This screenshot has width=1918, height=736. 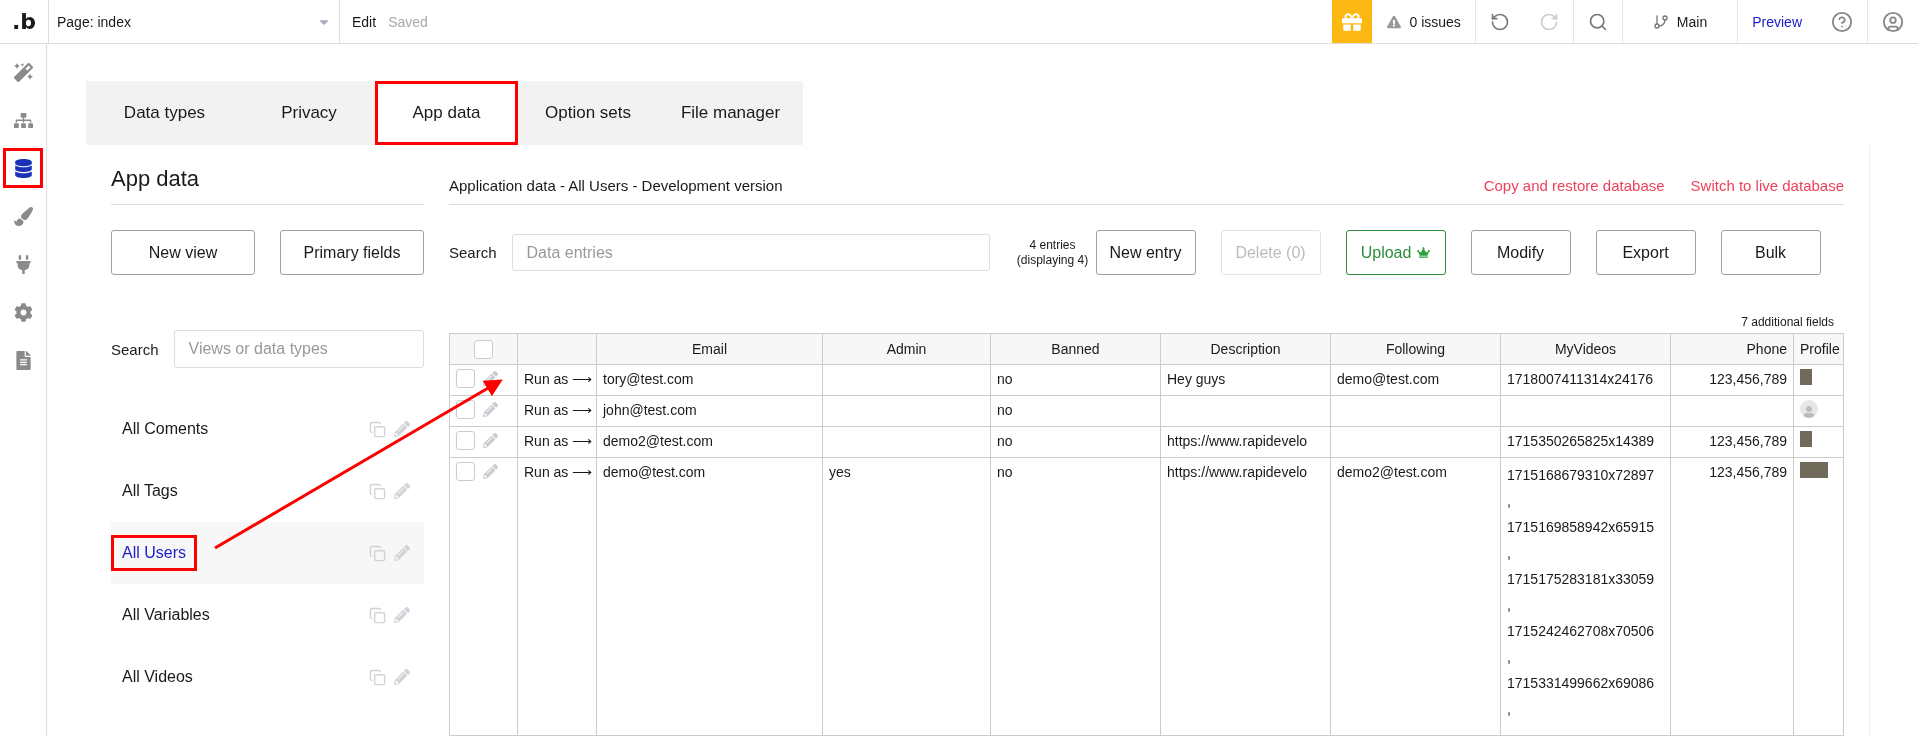 What do you see at coordinates (1423, 21) in the screenshot?
I see `issues-button: 0 issues` at bounding box center [1423, 21].